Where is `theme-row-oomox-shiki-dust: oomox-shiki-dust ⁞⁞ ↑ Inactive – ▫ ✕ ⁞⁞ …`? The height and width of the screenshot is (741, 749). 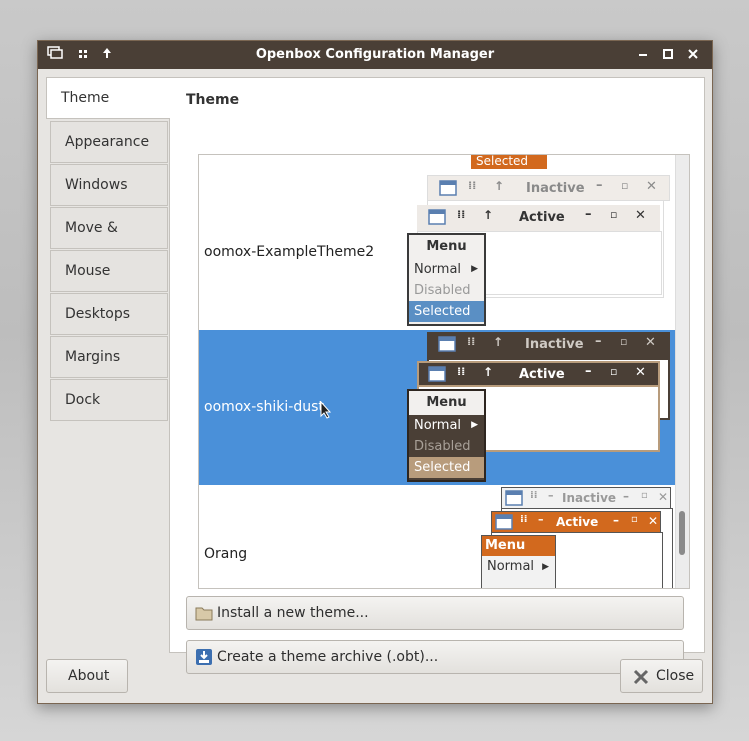
theme-row-oomox-shiki-dust: oomox-shiki-dust ⁞⁞ ↑ Inactive – ▫ ✕ ⁞⁞ … is located at coordinates (437, 407).